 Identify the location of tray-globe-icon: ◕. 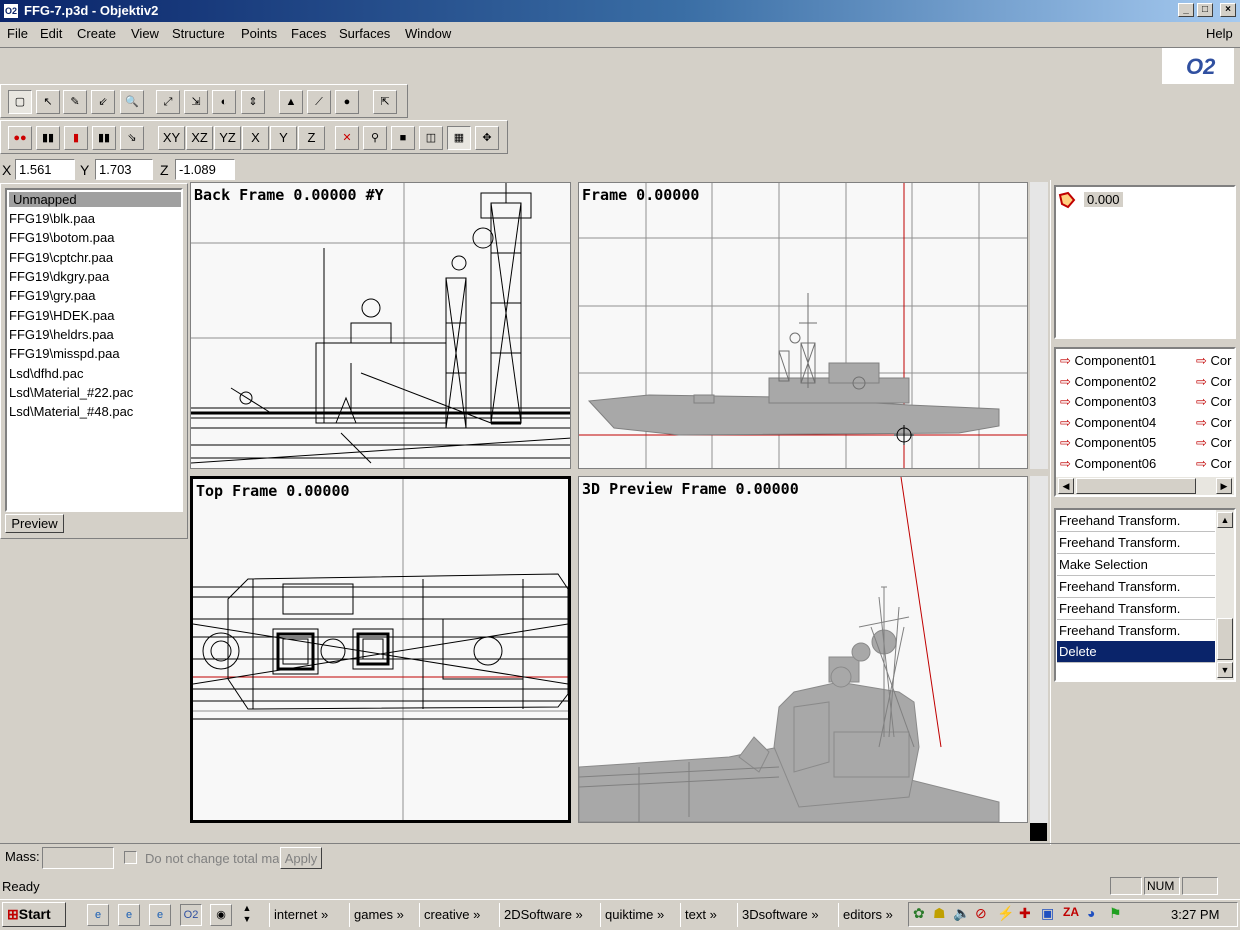
(1091, 913).